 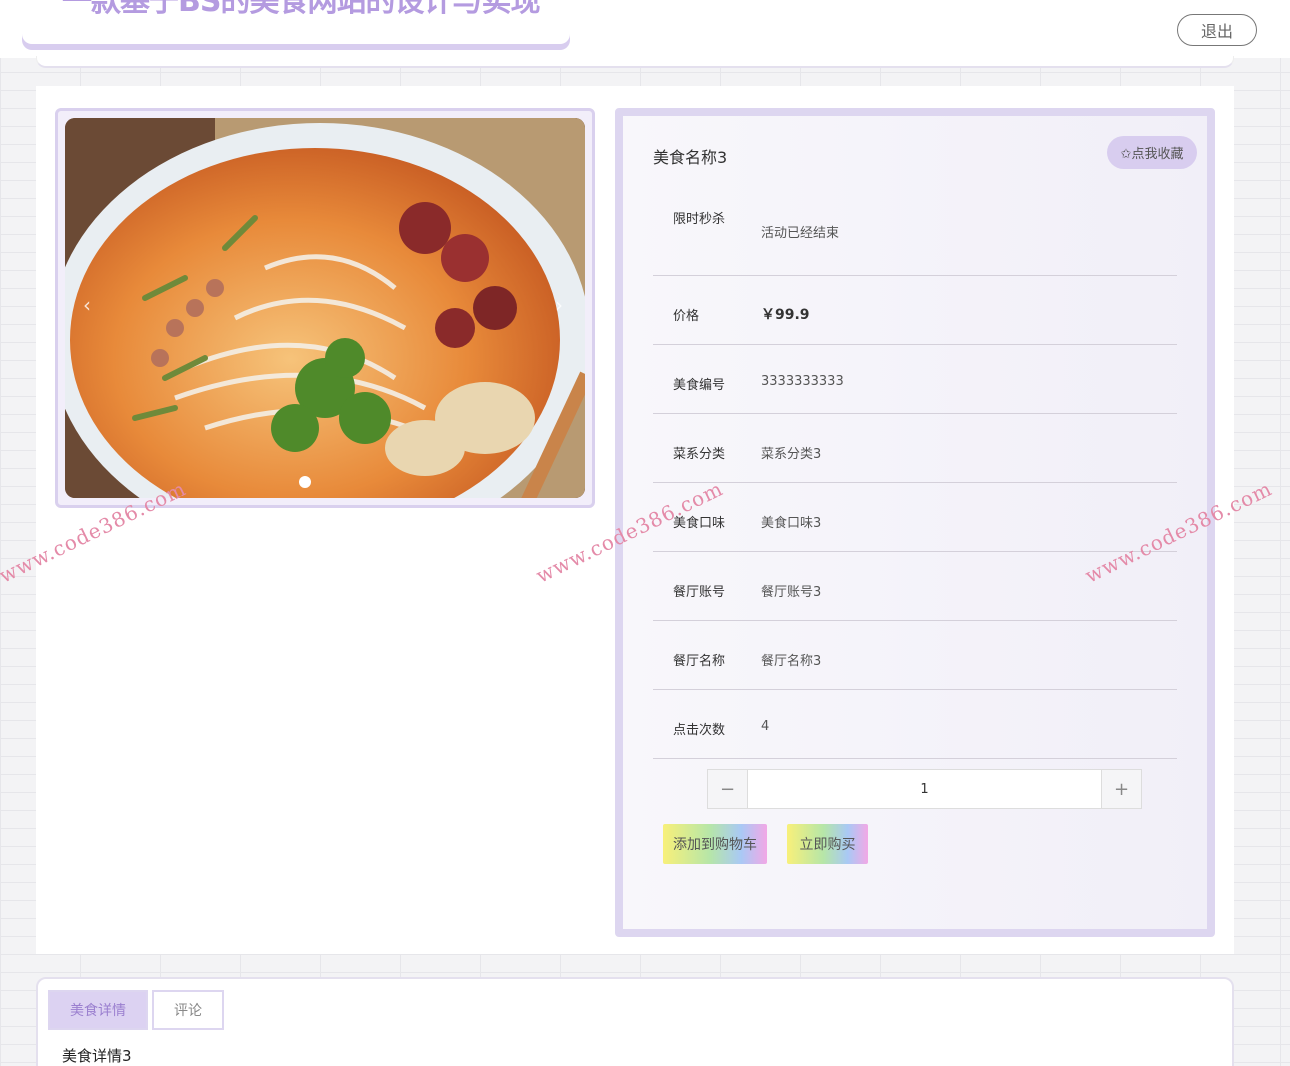 What do you see at coordinates (915, 724) in the screenshot?
I see `info-row-clicks: 点击次数 4` at bounding box center [915, 724].